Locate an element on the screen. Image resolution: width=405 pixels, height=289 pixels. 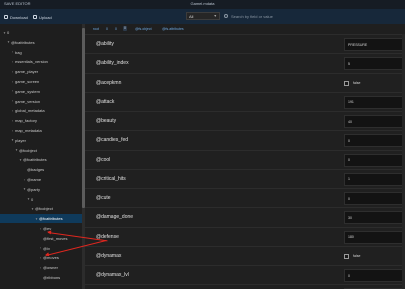
tree-item: @badges is located at coordinates (41, 169).